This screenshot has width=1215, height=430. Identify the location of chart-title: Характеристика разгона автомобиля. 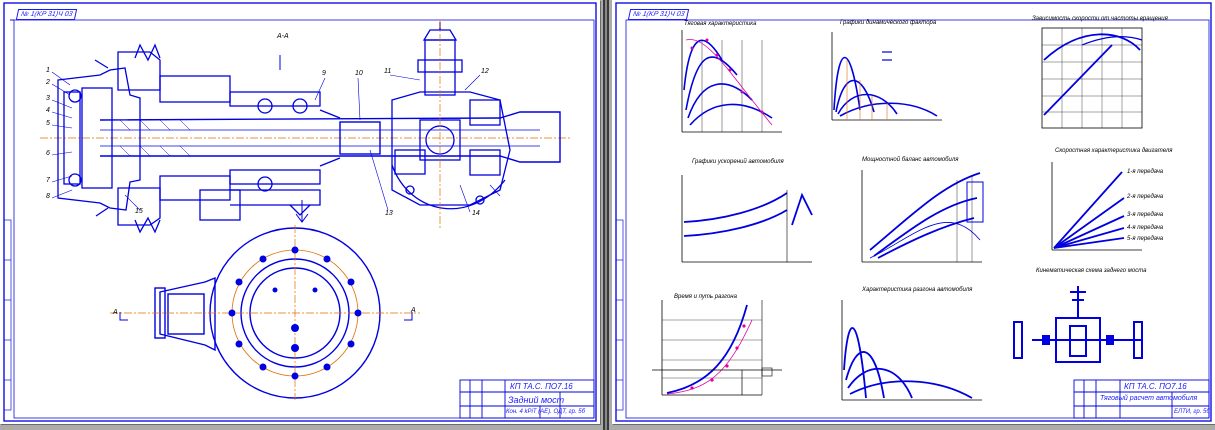
(917, 290).